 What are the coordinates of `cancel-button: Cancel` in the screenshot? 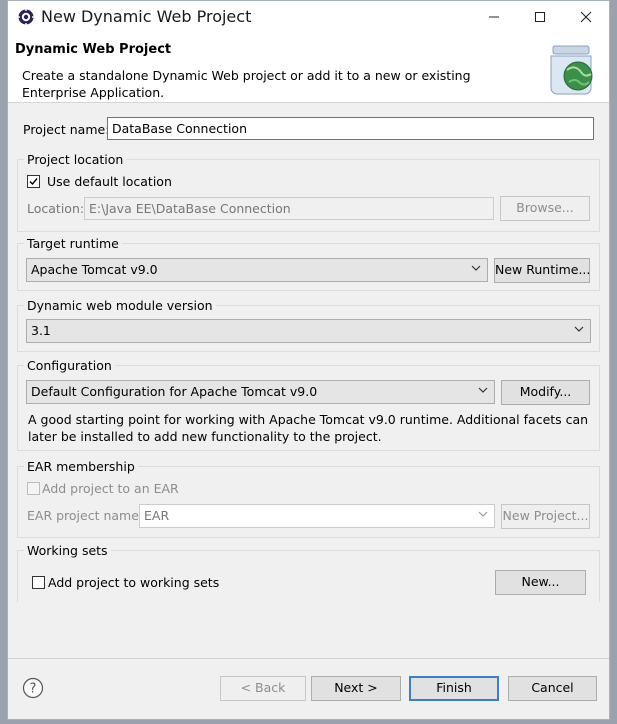 It's located at (552, 688).